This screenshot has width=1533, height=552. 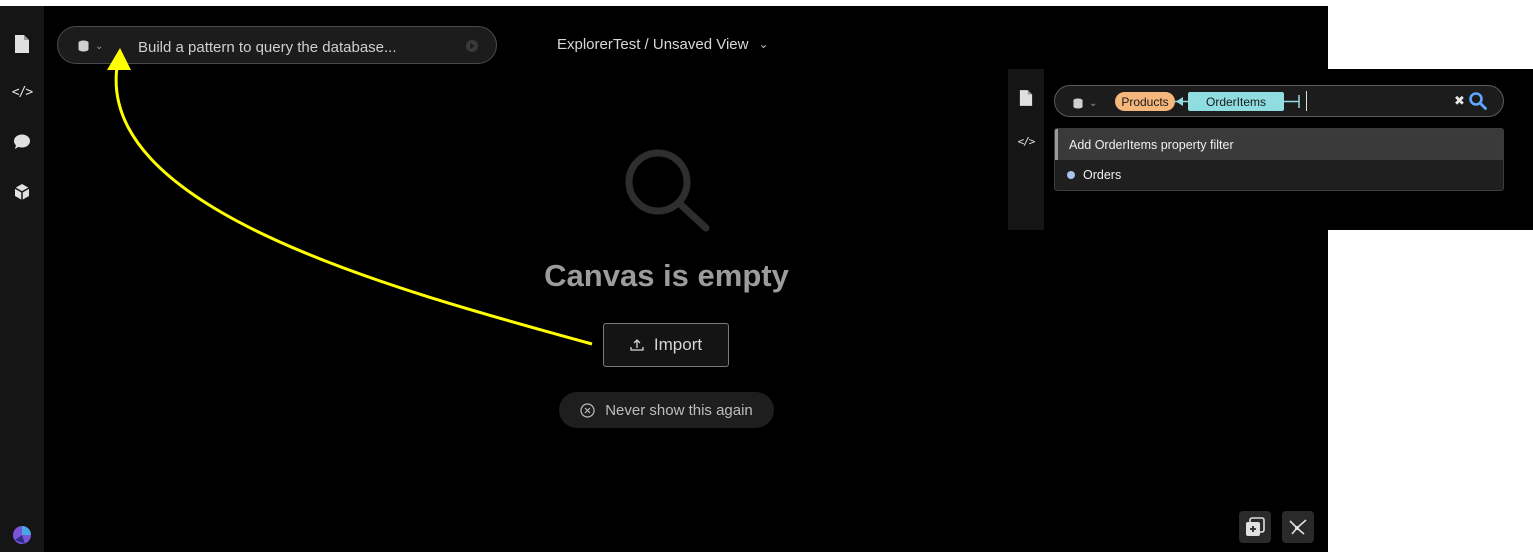 I want to click on node-dot-icon, so click(x=1071, y=175).